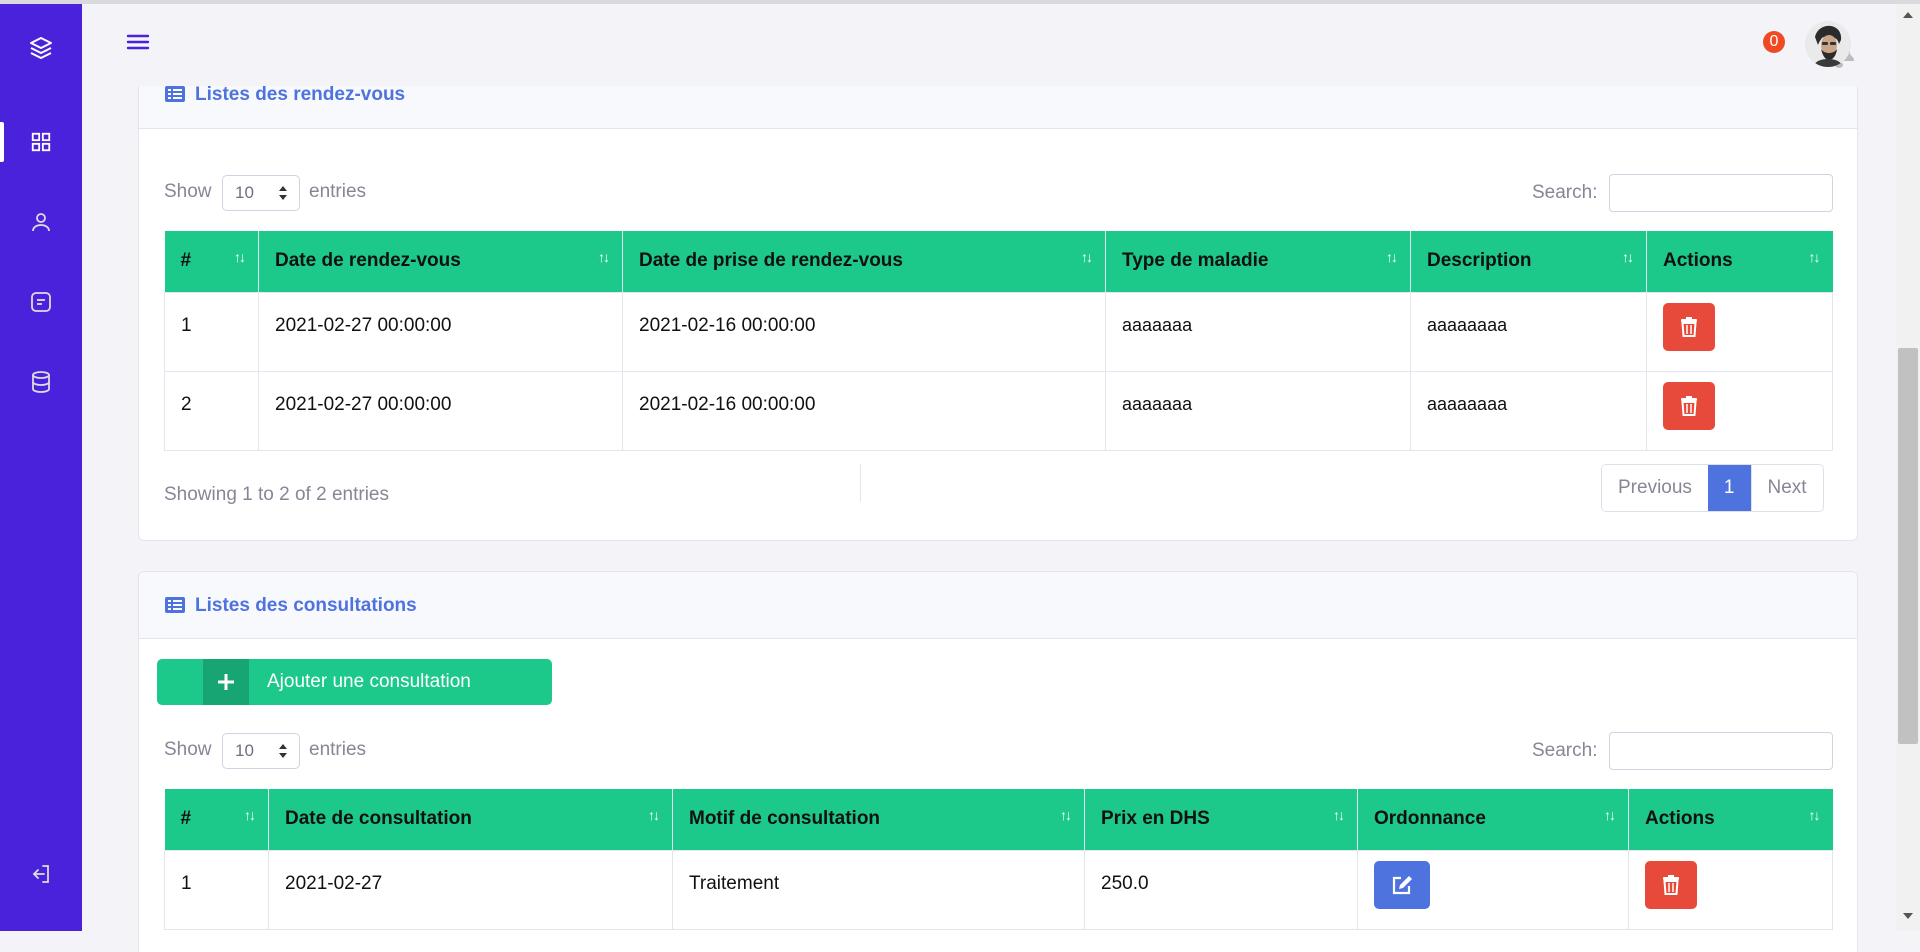  Describe the element at coordinates (1908, 15) in the screenshot. I see `scroll-up-arrow-icon` at that location.